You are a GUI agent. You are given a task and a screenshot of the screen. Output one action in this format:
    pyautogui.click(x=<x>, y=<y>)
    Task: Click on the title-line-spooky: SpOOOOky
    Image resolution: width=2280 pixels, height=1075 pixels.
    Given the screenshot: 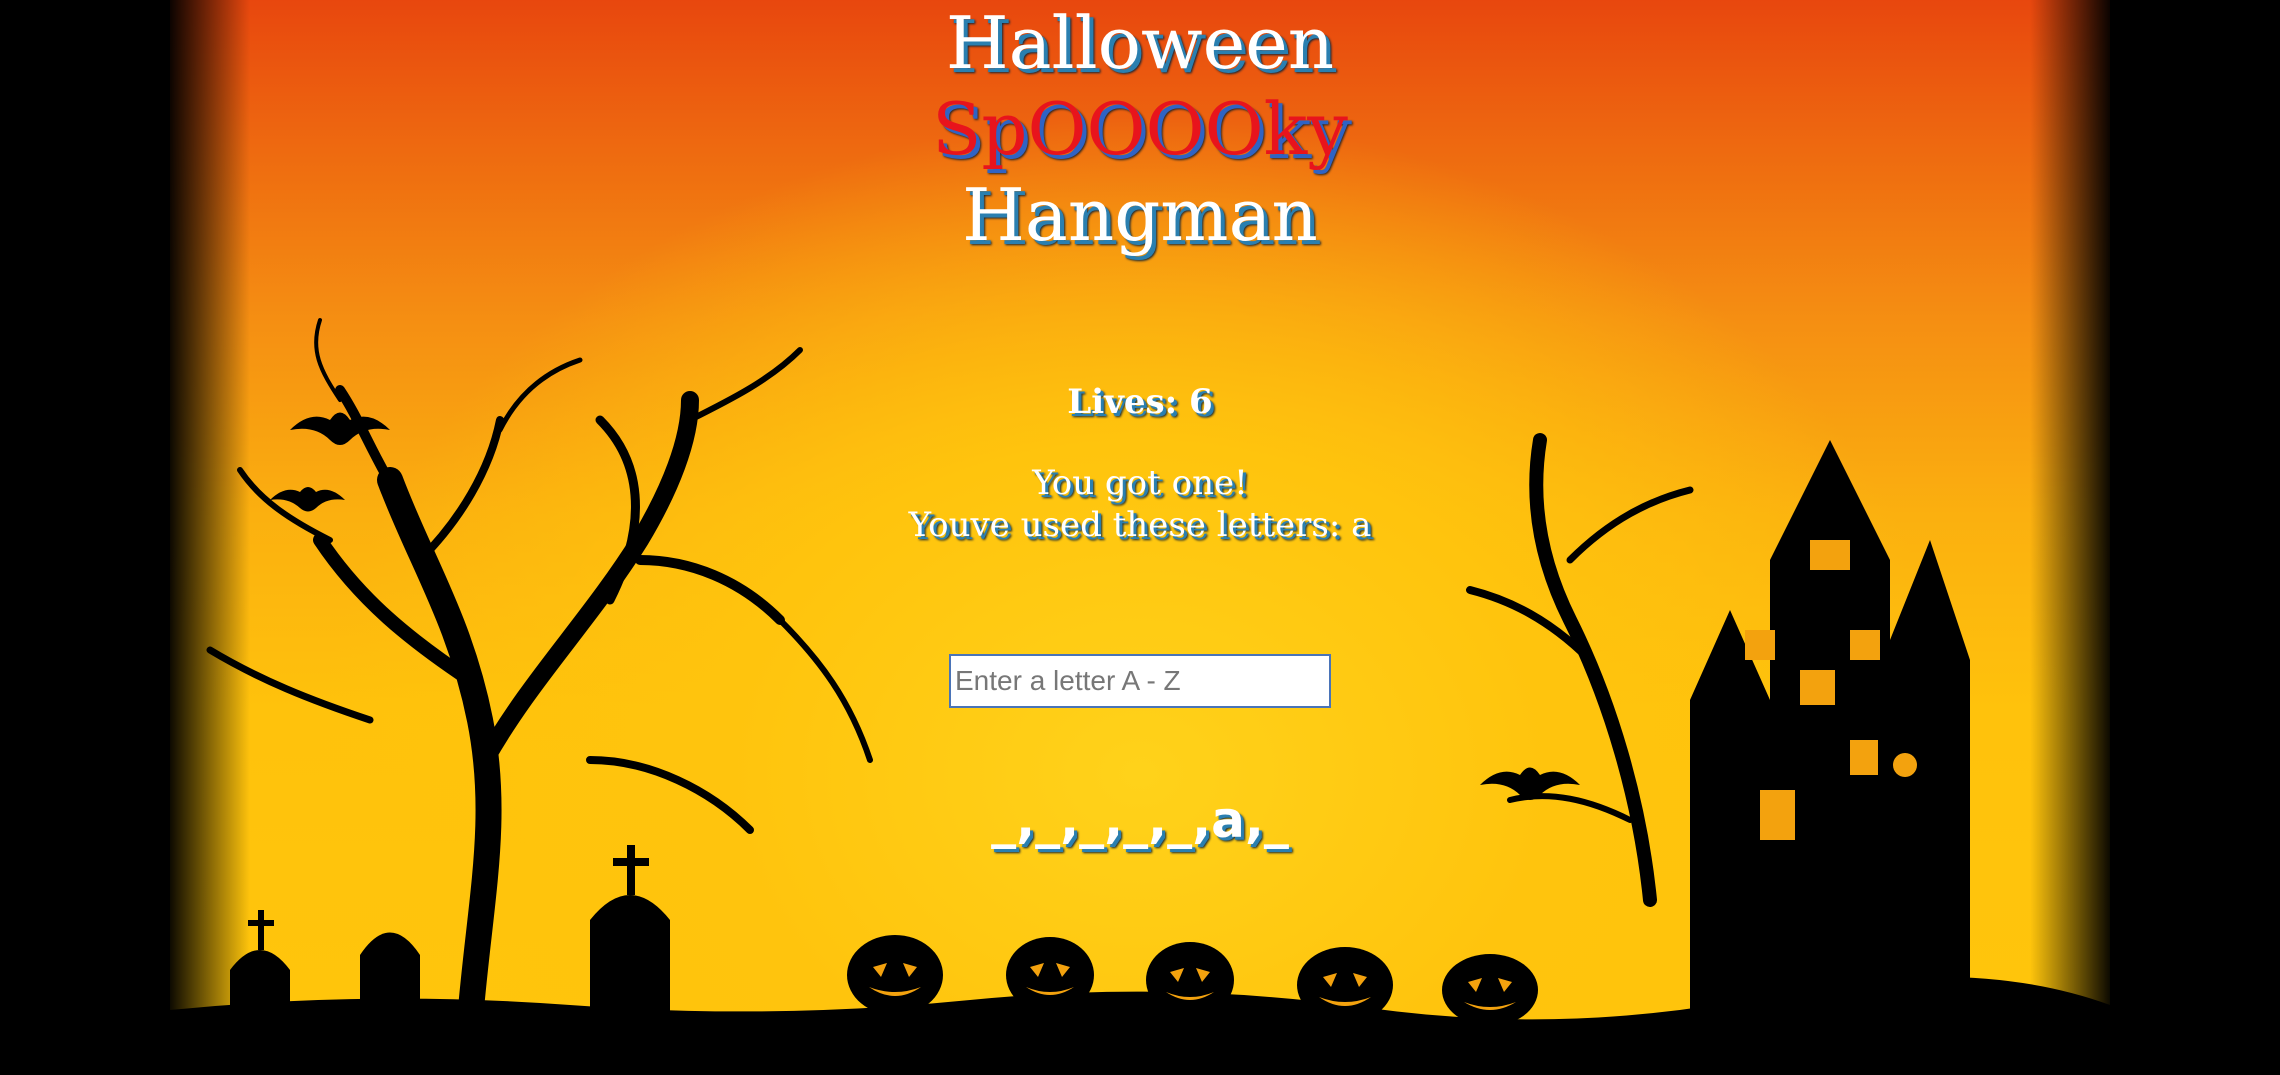 What is the action you would take?
    pyautogui.click(x=1140, y=129)
    